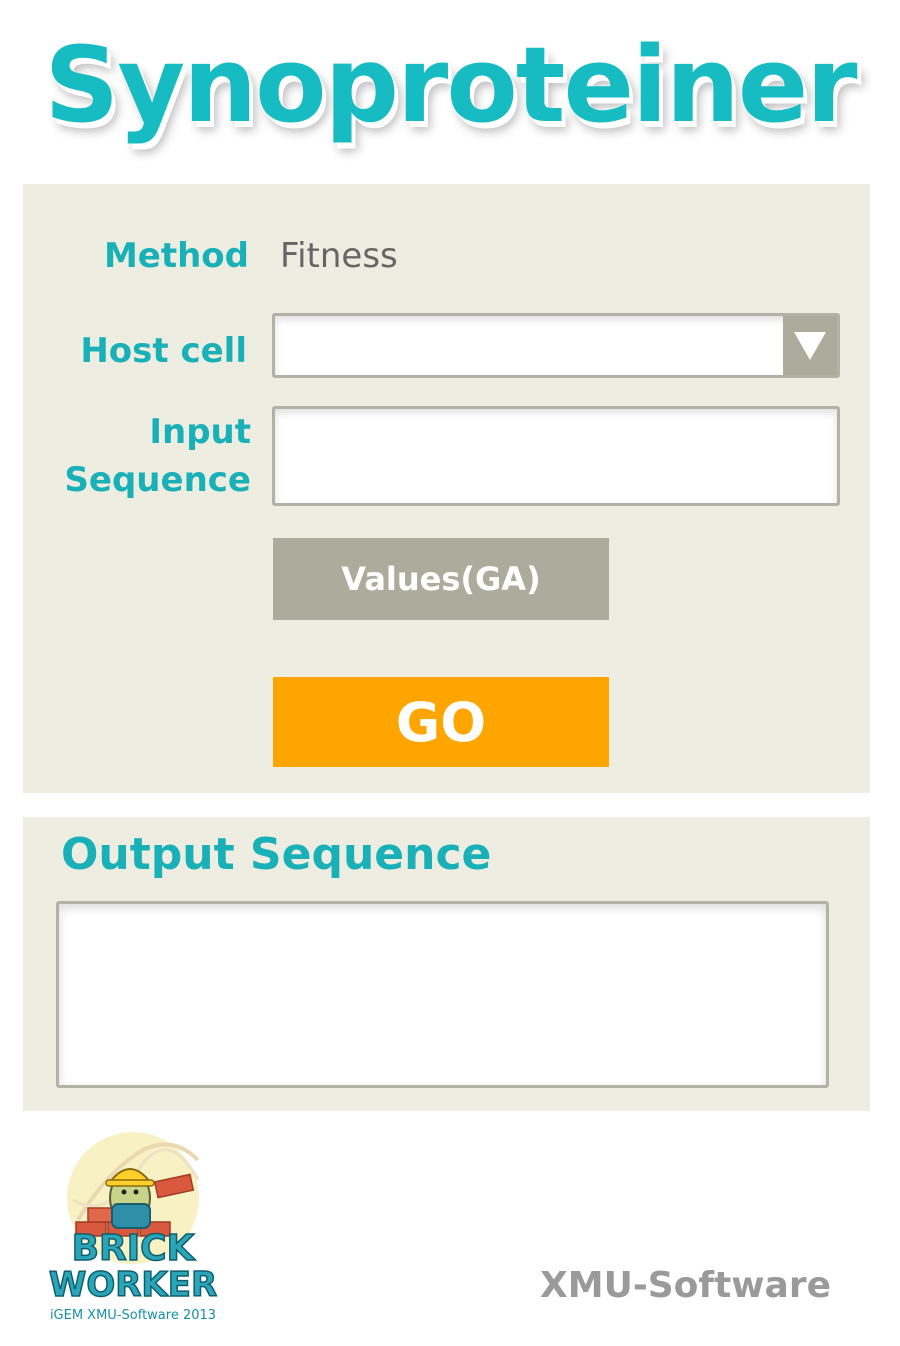  Describe the element at coordinates (133, 1285) in the screenshot. I see `logo-text-line2: WORKER` at that location.